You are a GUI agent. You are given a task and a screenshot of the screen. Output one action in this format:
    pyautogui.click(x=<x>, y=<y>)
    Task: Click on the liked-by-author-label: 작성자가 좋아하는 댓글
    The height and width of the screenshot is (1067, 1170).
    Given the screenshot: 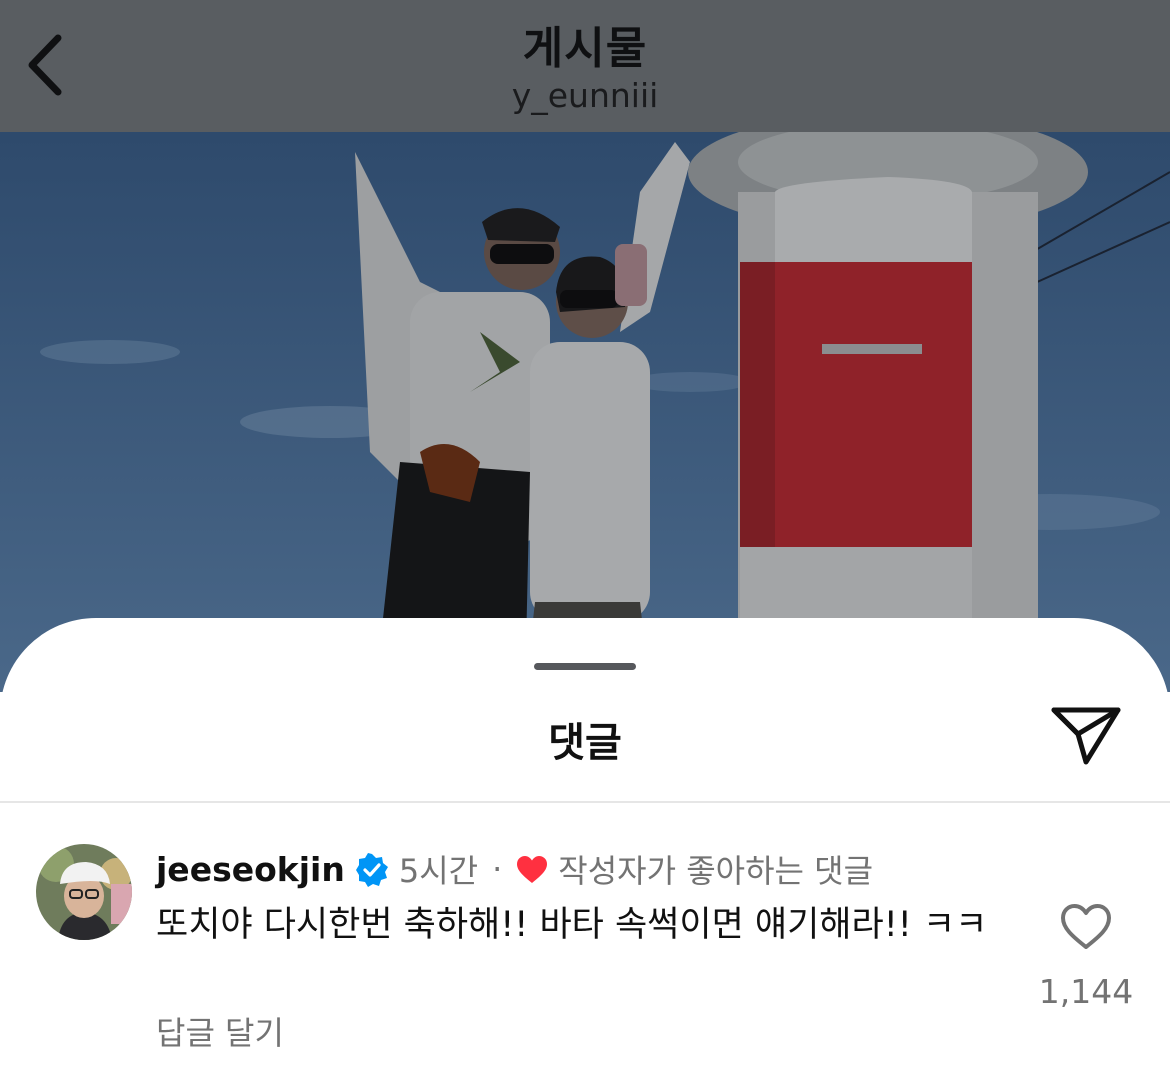 What is the action you would take?
    pyautogui.click(x=716, y=871)
    